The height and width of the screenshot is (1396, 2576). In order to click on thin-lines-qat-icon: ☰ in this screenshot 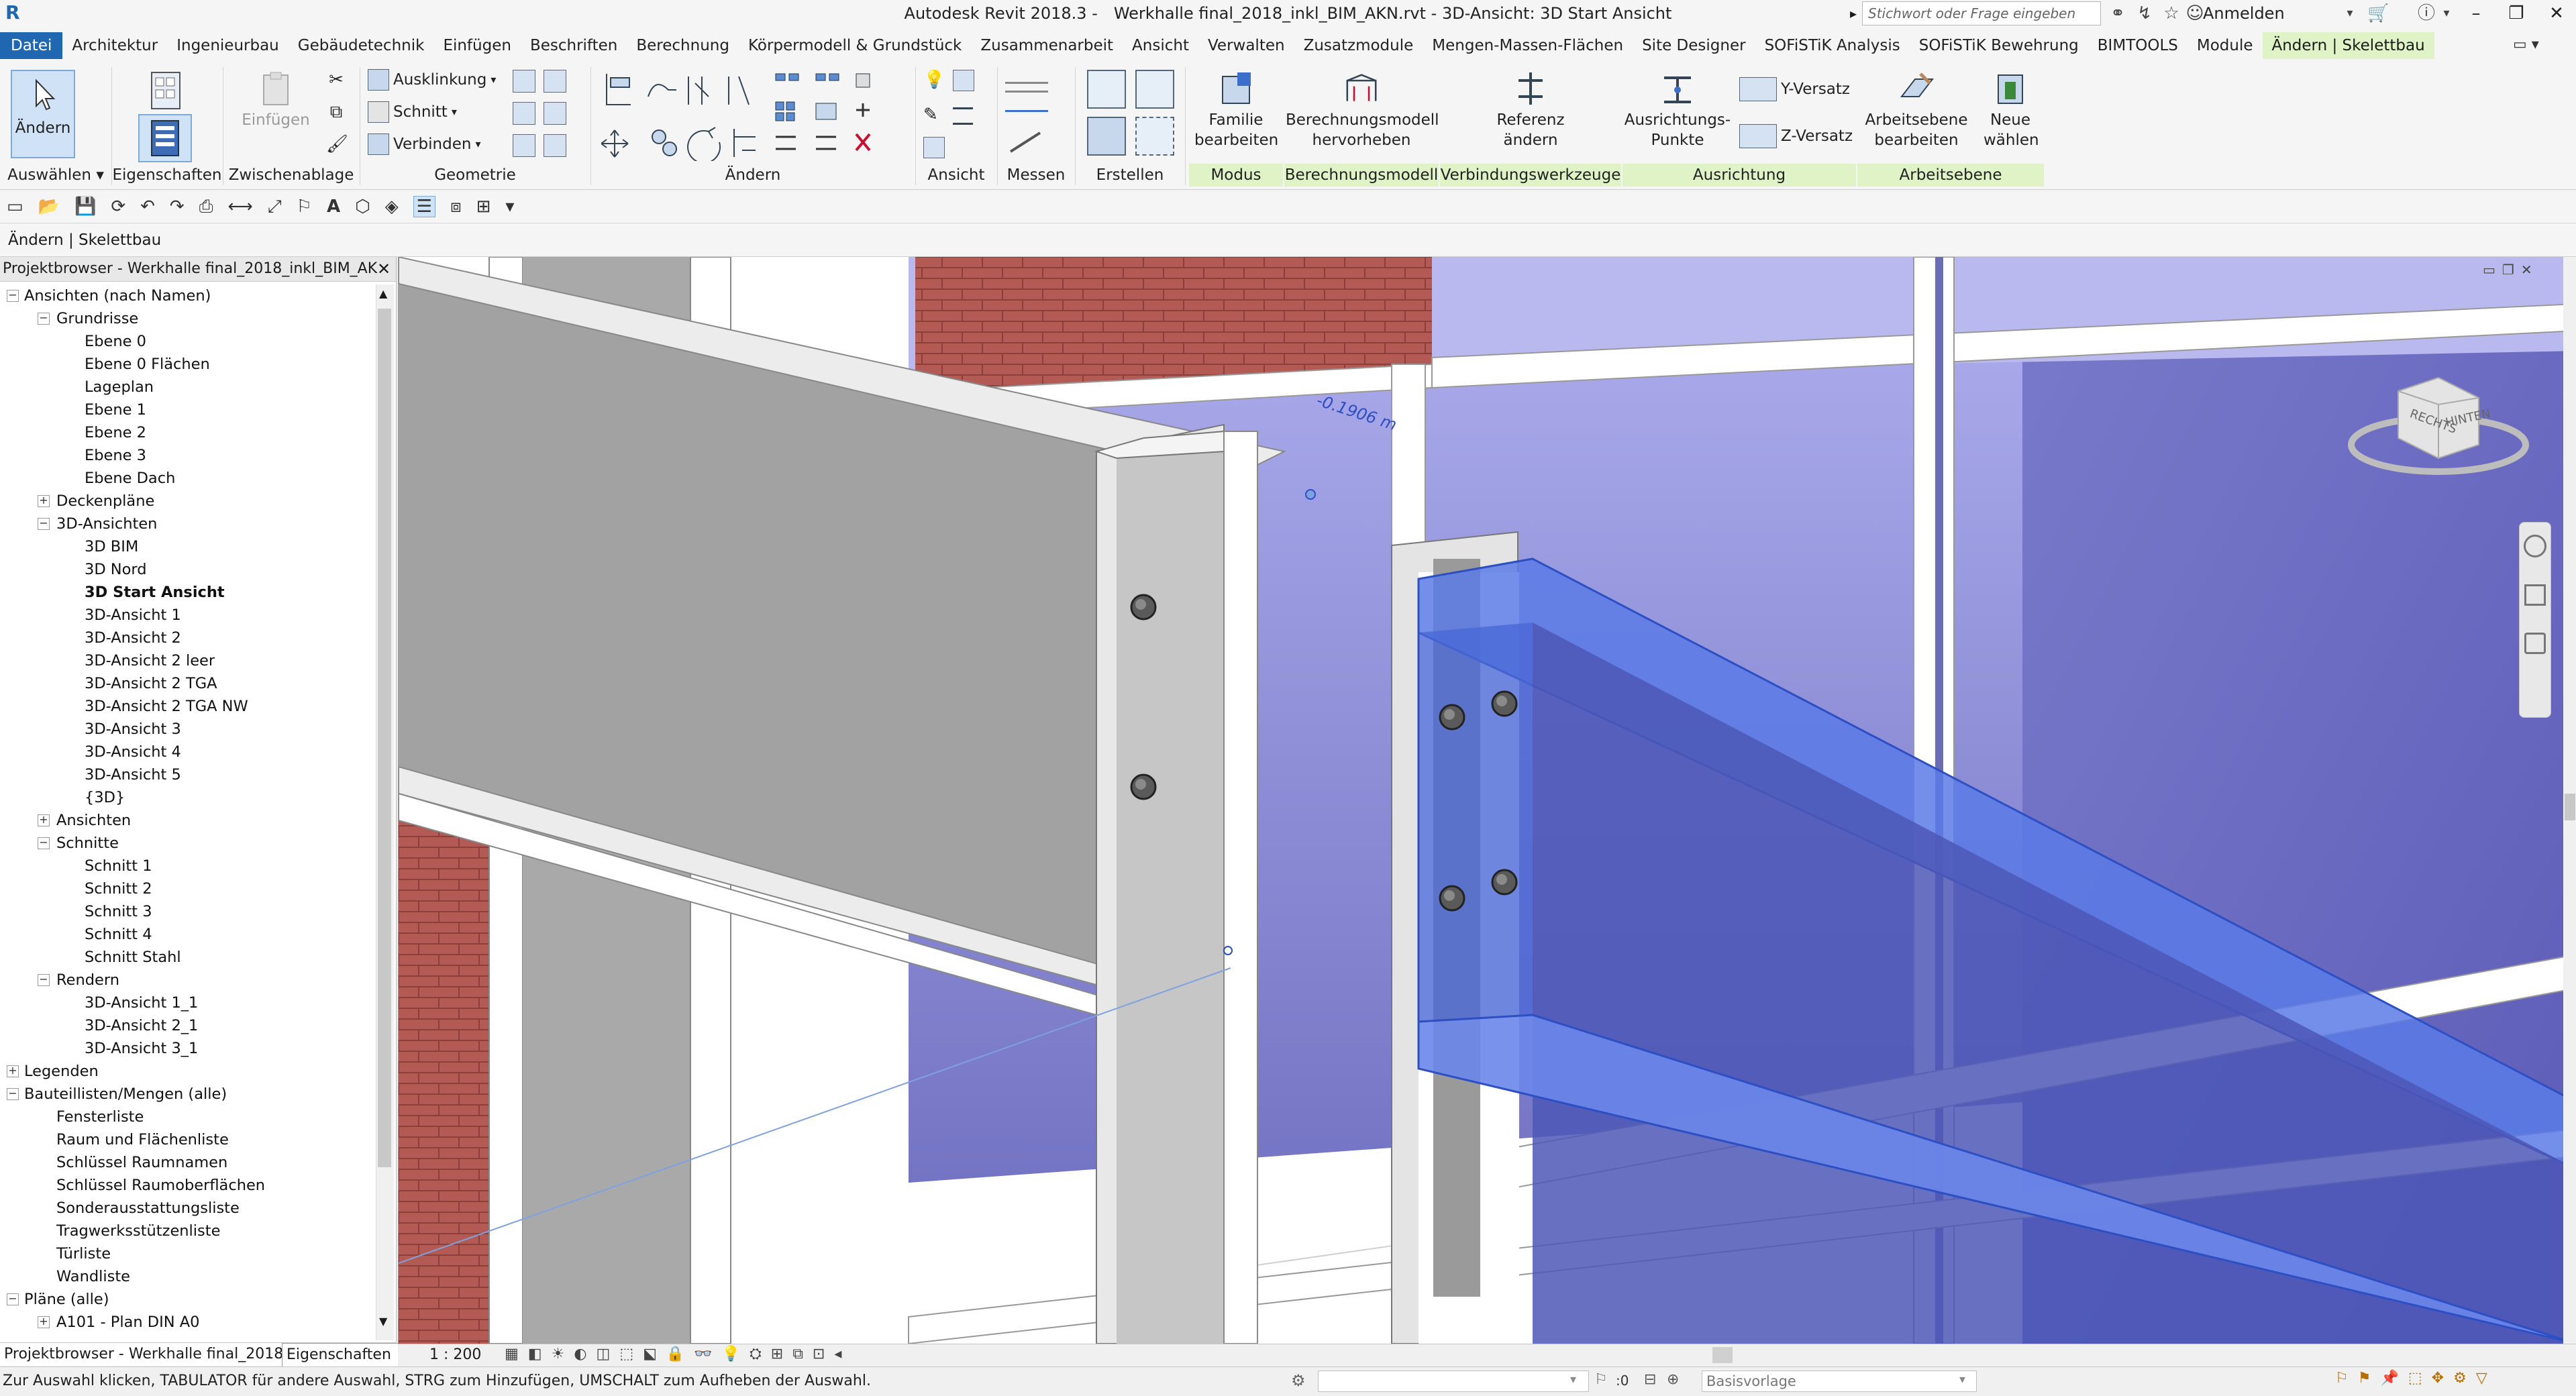, I will do `click(424, 206)`.